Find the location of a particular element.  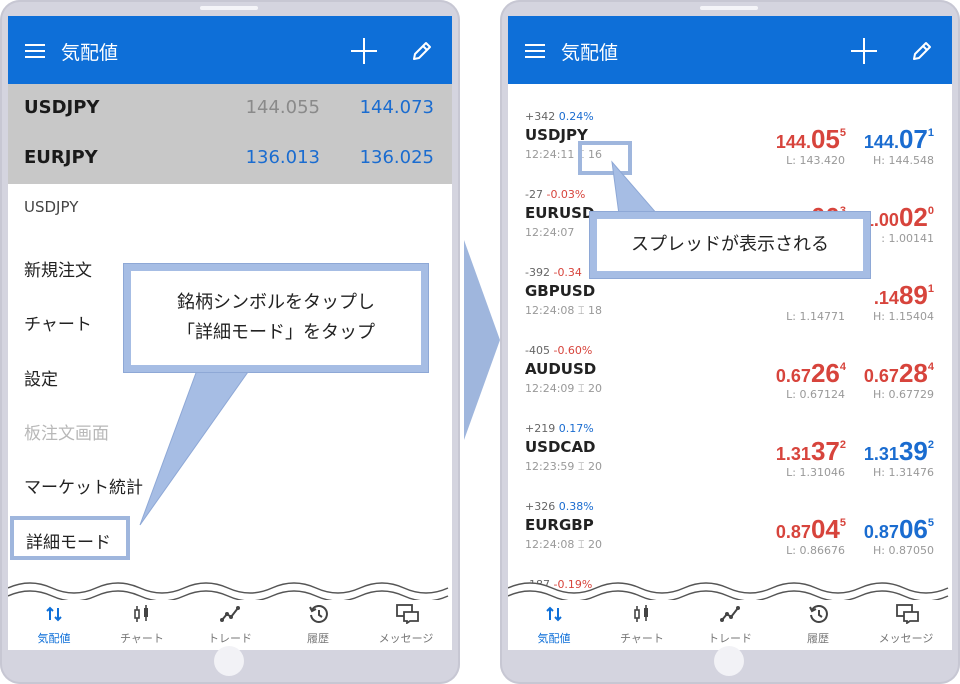

daily-change: +219 0.17% is located at coordinates (559, 428).